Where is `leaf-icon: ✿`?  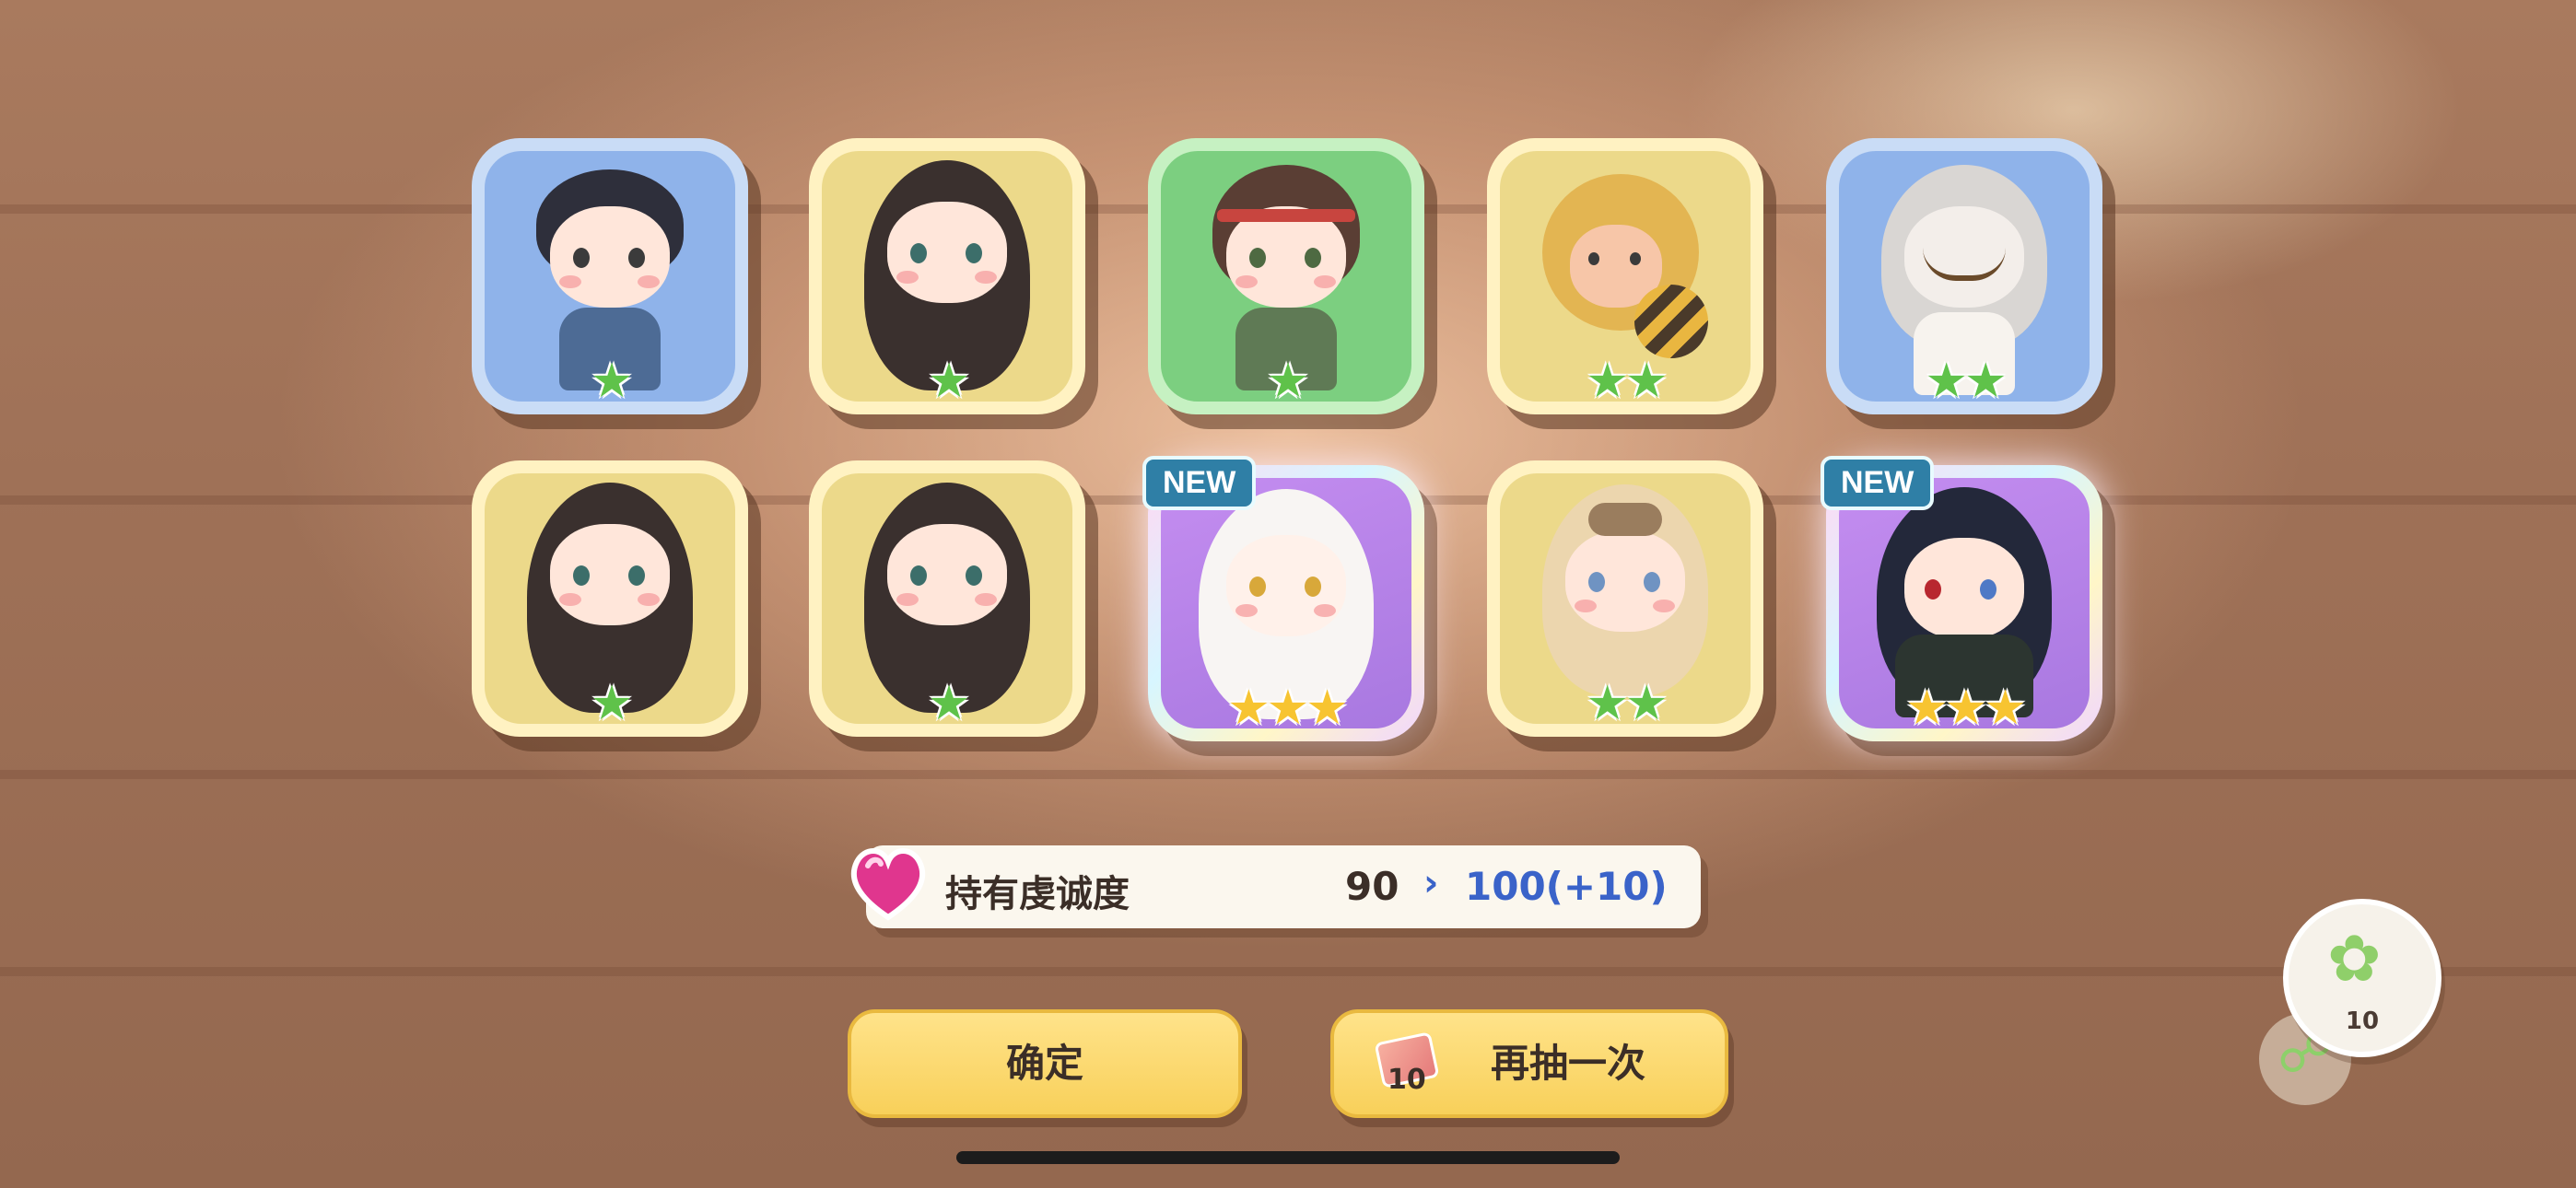
leaf-icon: ✿ is located at coordinates (2354, 958).